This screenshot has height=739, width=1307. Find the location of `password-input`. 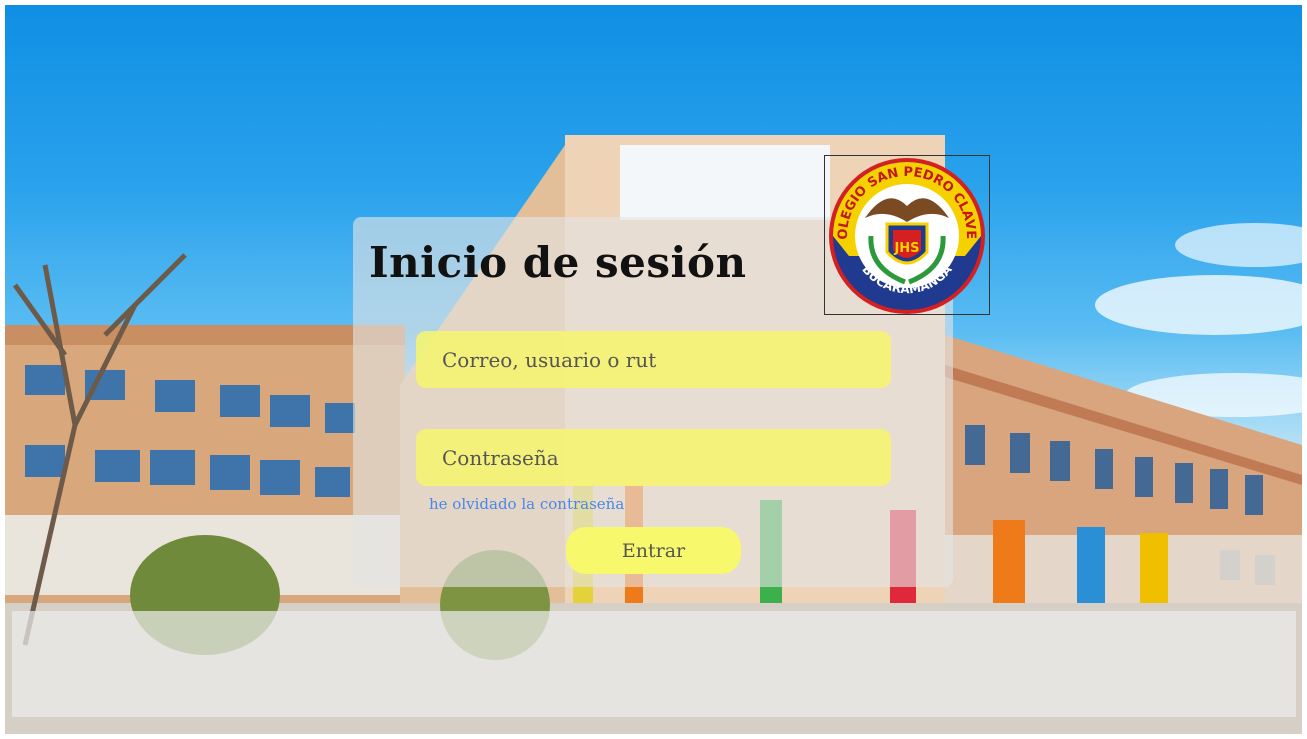

password-input is located at coordinates (653, 457).